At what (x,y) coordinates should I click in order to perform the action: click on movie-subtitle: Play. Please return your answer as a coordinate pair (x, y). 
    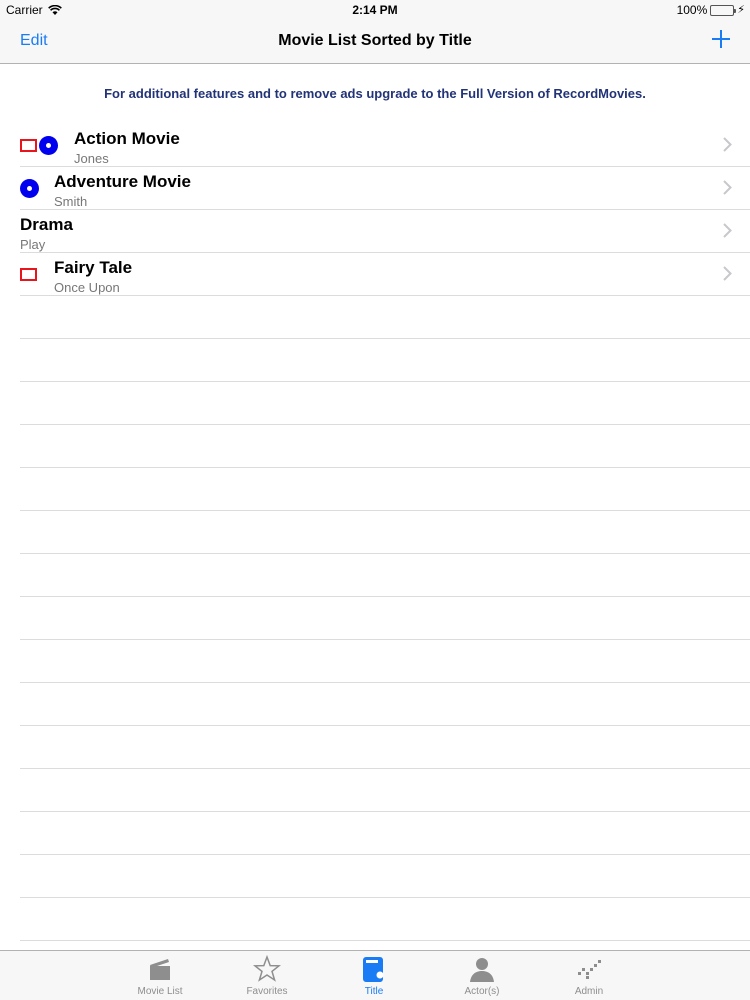
    Looking at the image, I should click on (33, 244).